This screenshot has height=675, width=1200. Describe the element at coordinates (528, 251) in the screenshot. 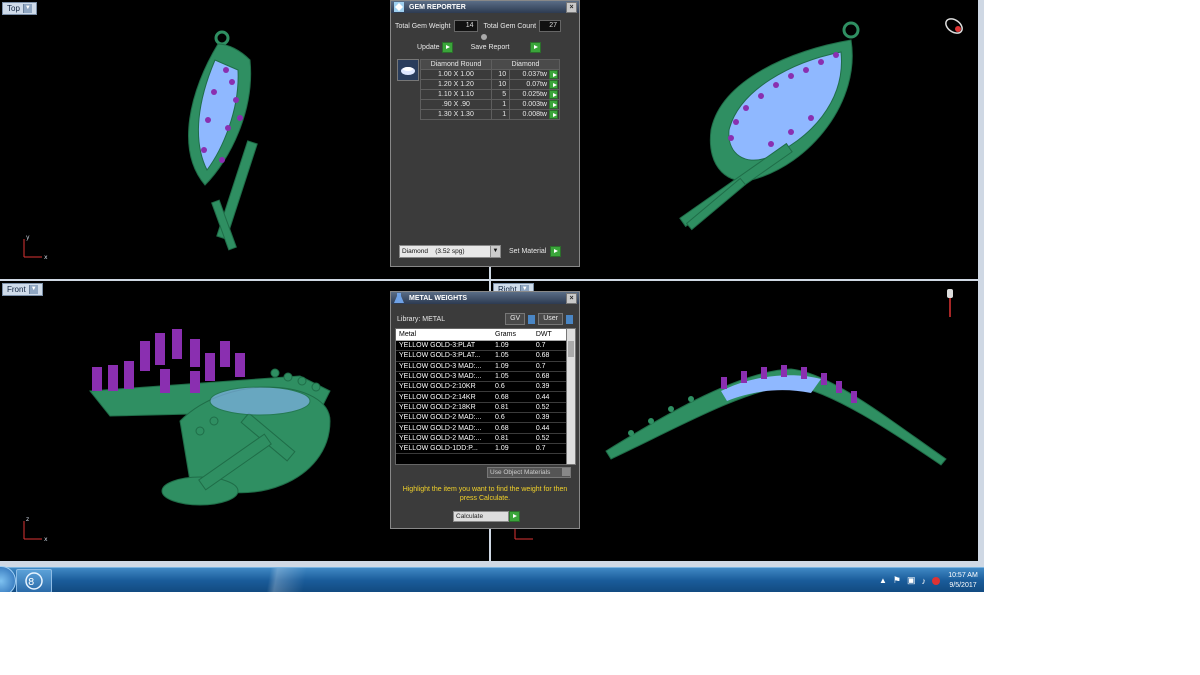

I see `set-material-label: Set Material` at that location.